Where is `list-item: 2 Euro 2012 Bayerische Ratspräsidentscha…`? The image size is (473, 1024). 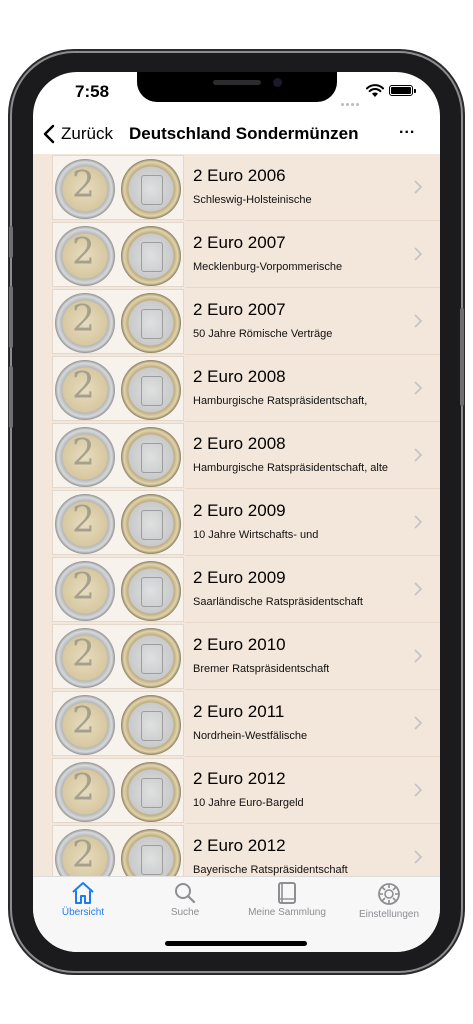 list-item: 2 Euro 2012 Bayerische Ratspräsidentscha… is located at coordinates (236, 850).